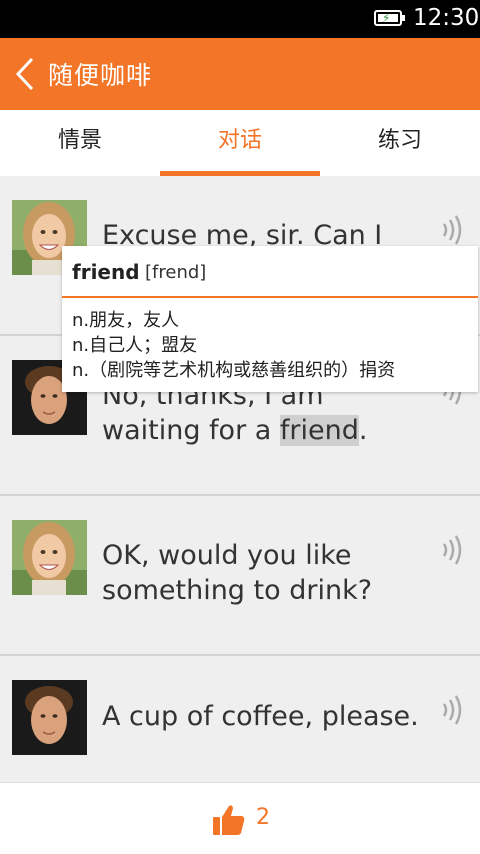 Image resolution: width=480 pixels, height=854 pixels. What do you see at coordinates (363, 430) in the screenshot?
I see `dialogue-segment: .` at bounding box center [363, 430].